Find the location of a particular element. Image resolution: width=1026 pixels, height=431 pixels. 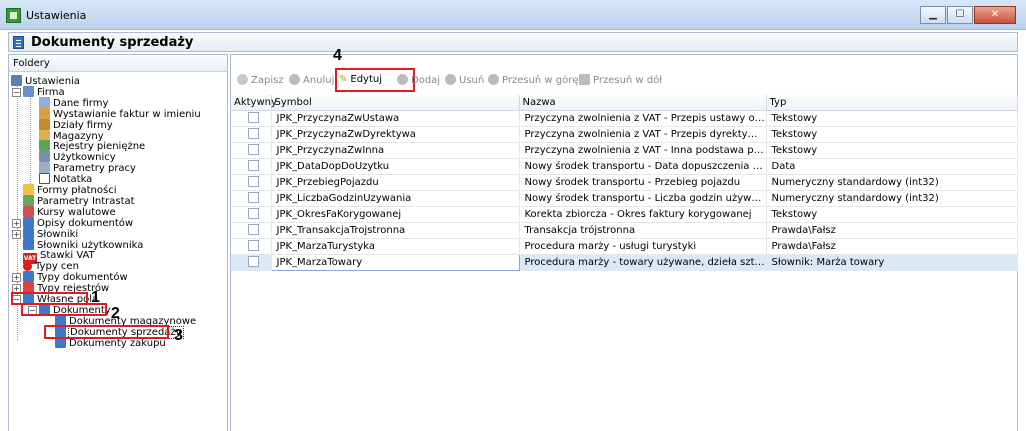

annotation-number-1: 1 is located at coordinates (95, 297).